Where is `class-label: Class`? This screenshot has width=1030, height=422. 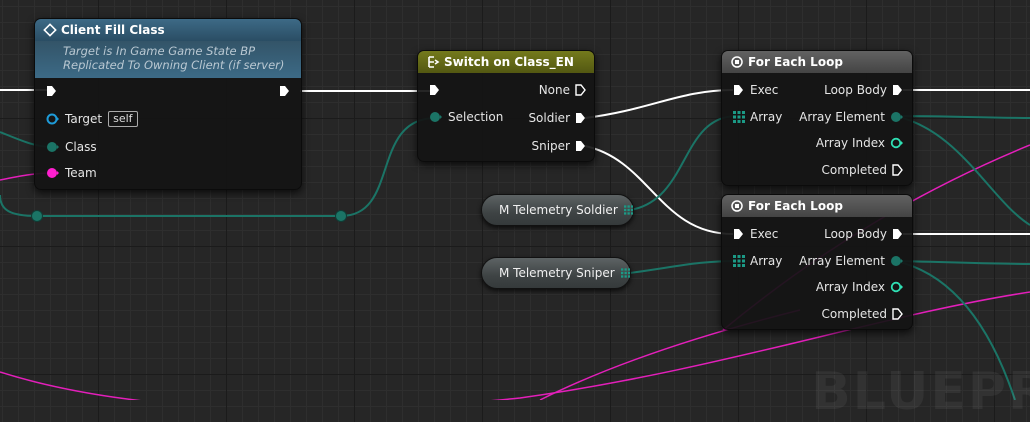 class-label: Class is located at coordinates (81, 147).